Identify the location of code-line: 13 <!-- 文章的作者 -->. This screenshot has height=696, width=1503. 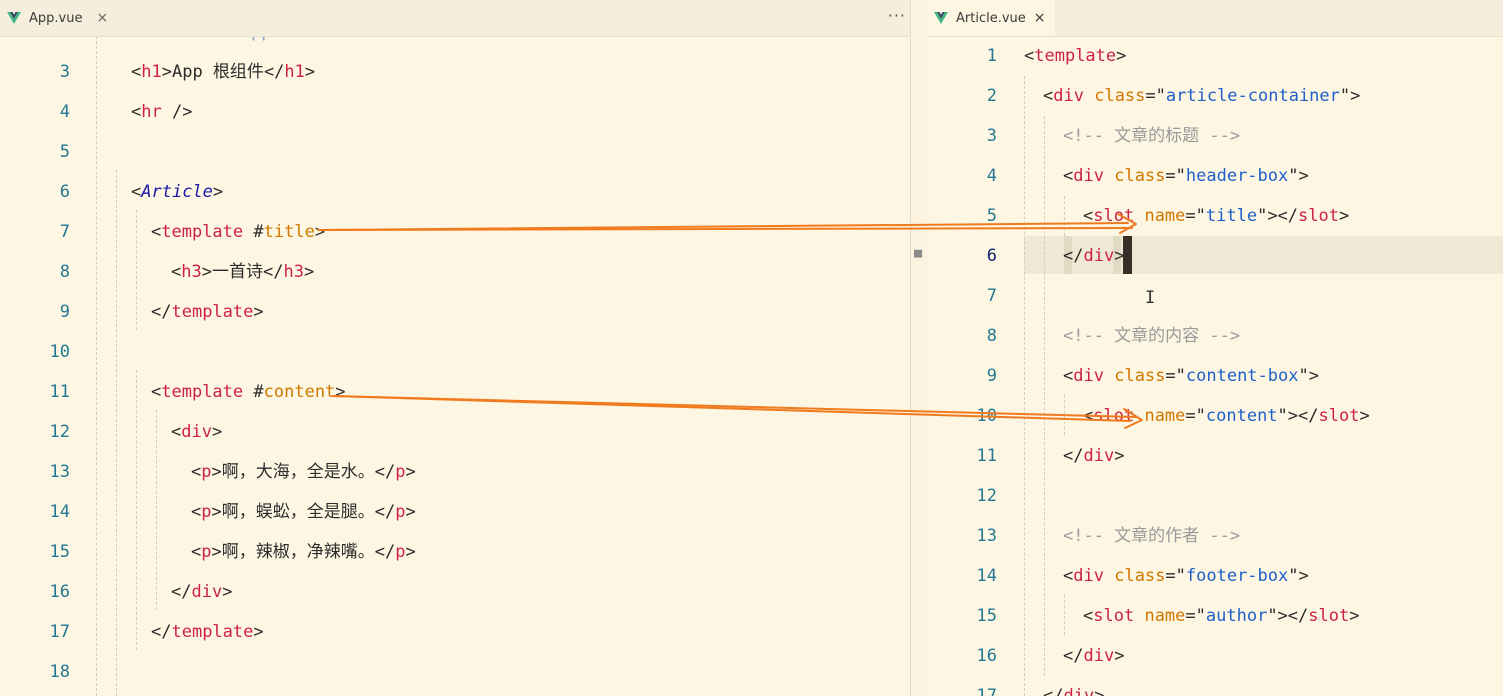
(1215, 536).